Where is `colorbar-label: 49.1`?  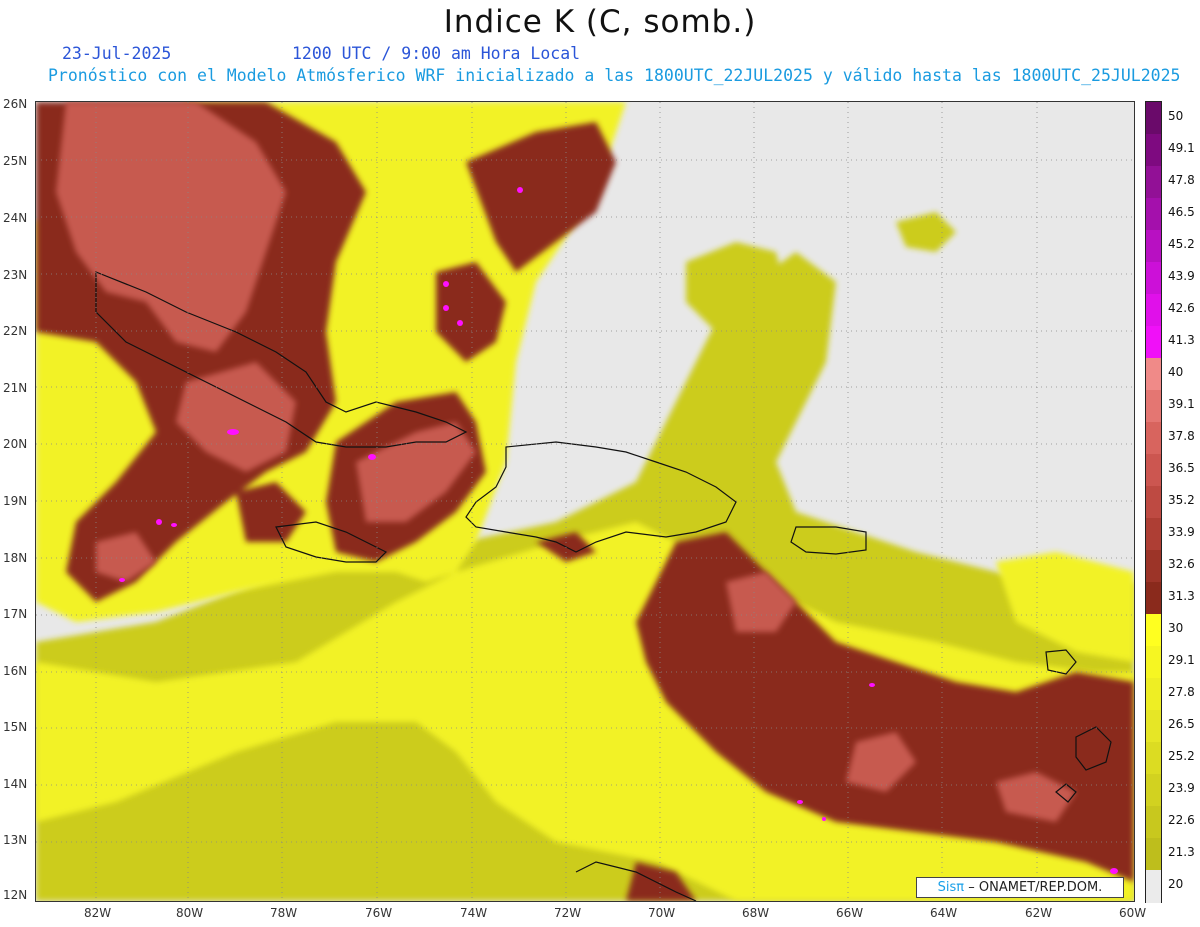 colorbar-label: 49.1 is located at coordinates (1181, 148).